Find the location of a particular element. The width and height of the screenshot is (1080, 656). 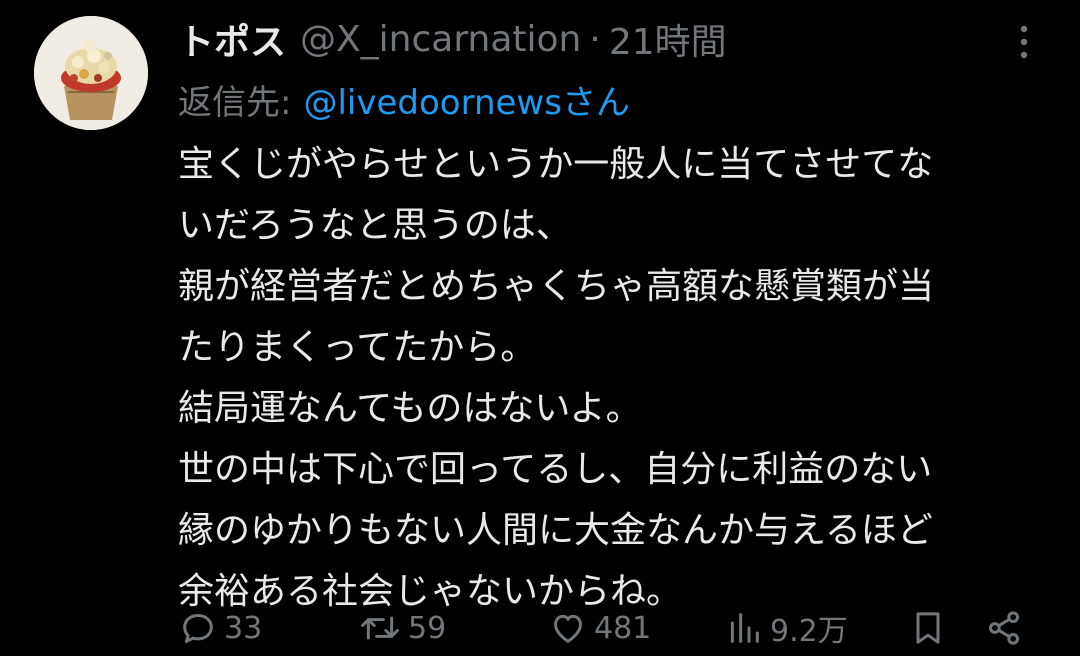

bookmark-icon is located at coordinates (928, 628).